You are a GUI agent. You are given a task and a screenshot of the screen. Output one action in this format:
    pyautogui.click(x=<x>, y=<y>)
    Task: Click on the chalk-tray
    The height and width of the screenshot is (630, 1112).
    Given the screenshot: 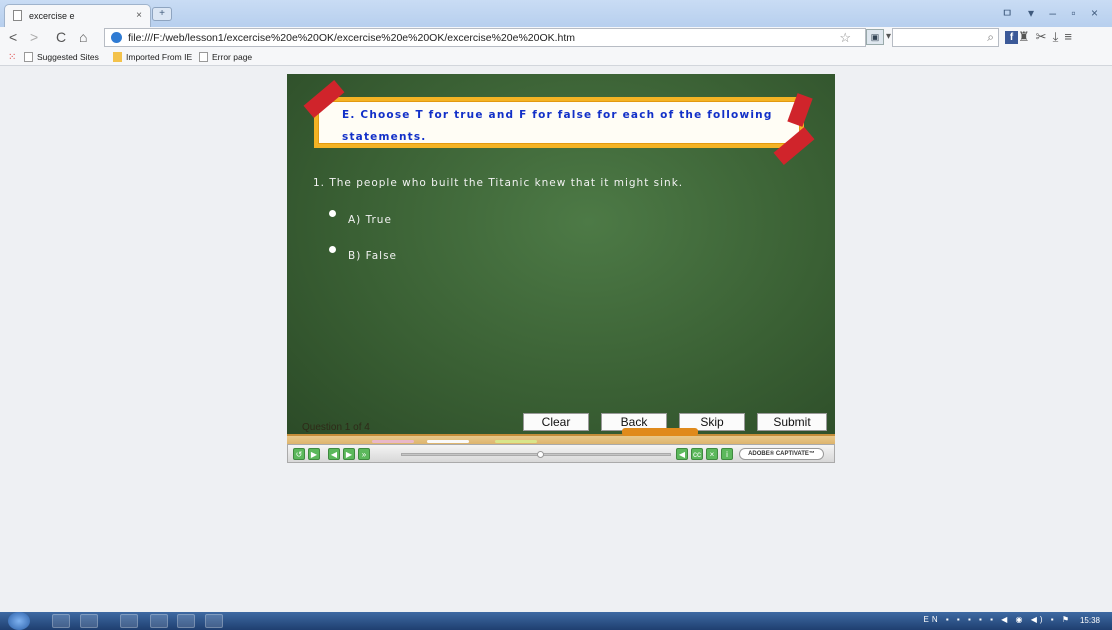 What is the action you would take?
    pyautogui.click(x=561, y=436)
    